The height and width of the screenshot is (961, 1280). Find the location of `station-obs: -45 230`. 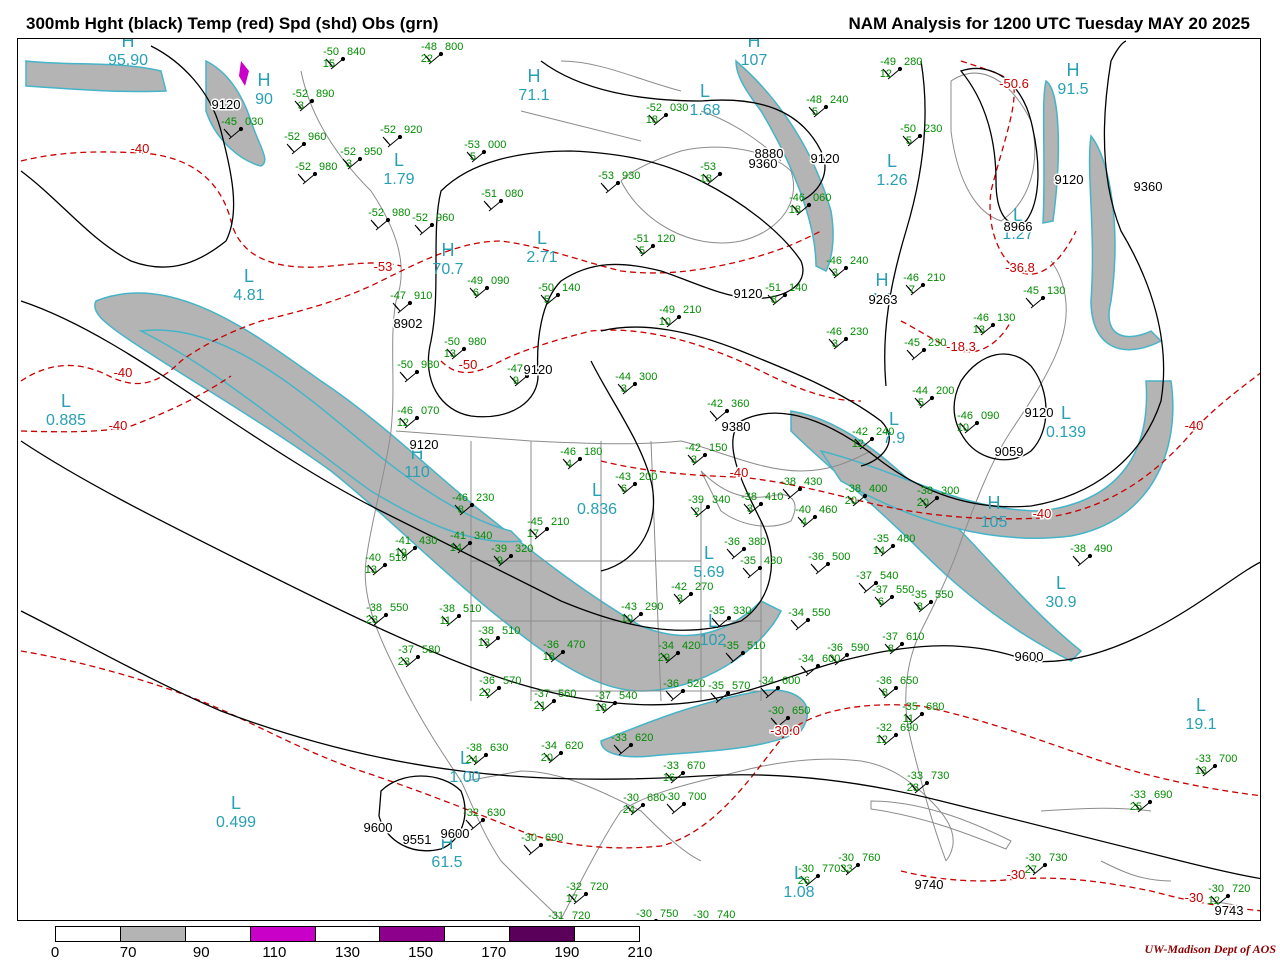

station-obs: -45 230 is located at coordinates (925, 343).